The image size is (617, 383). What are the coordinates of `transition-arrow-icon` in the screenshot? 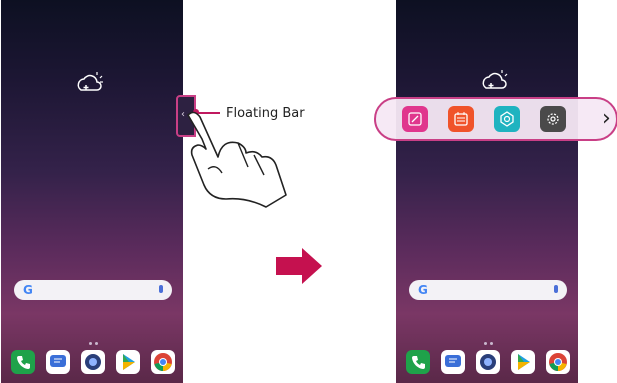 It's located at (299, 266).